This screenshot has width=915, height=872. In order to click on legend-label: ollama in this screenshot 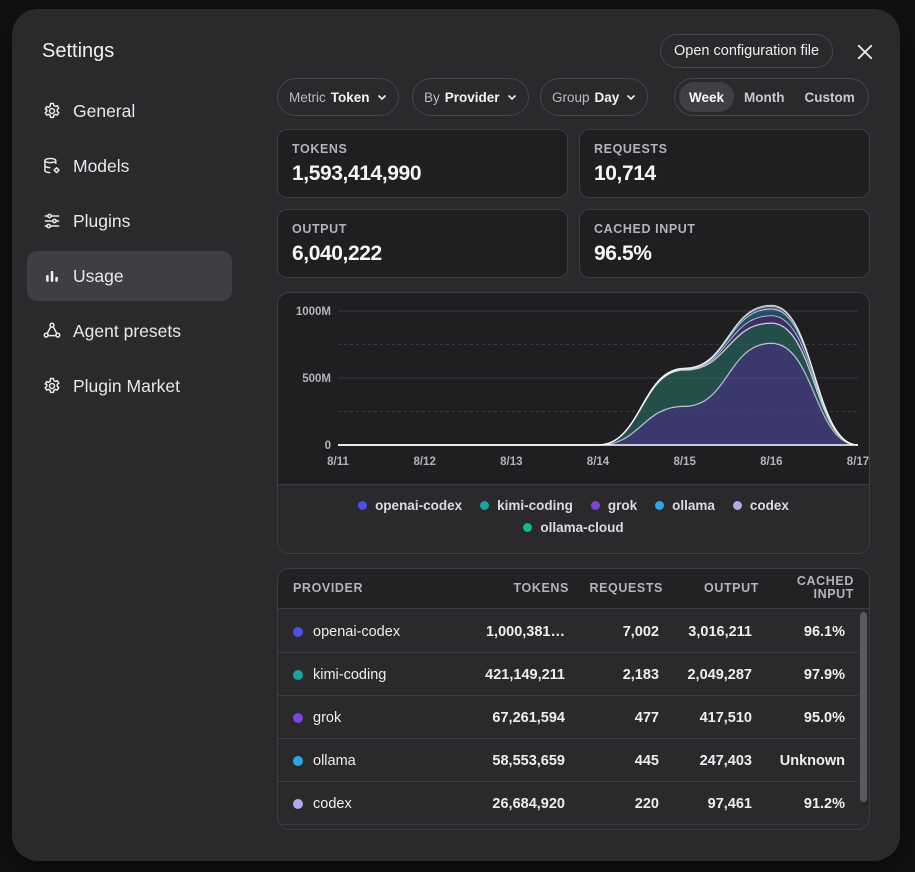, I will do `click(693, 505)`.